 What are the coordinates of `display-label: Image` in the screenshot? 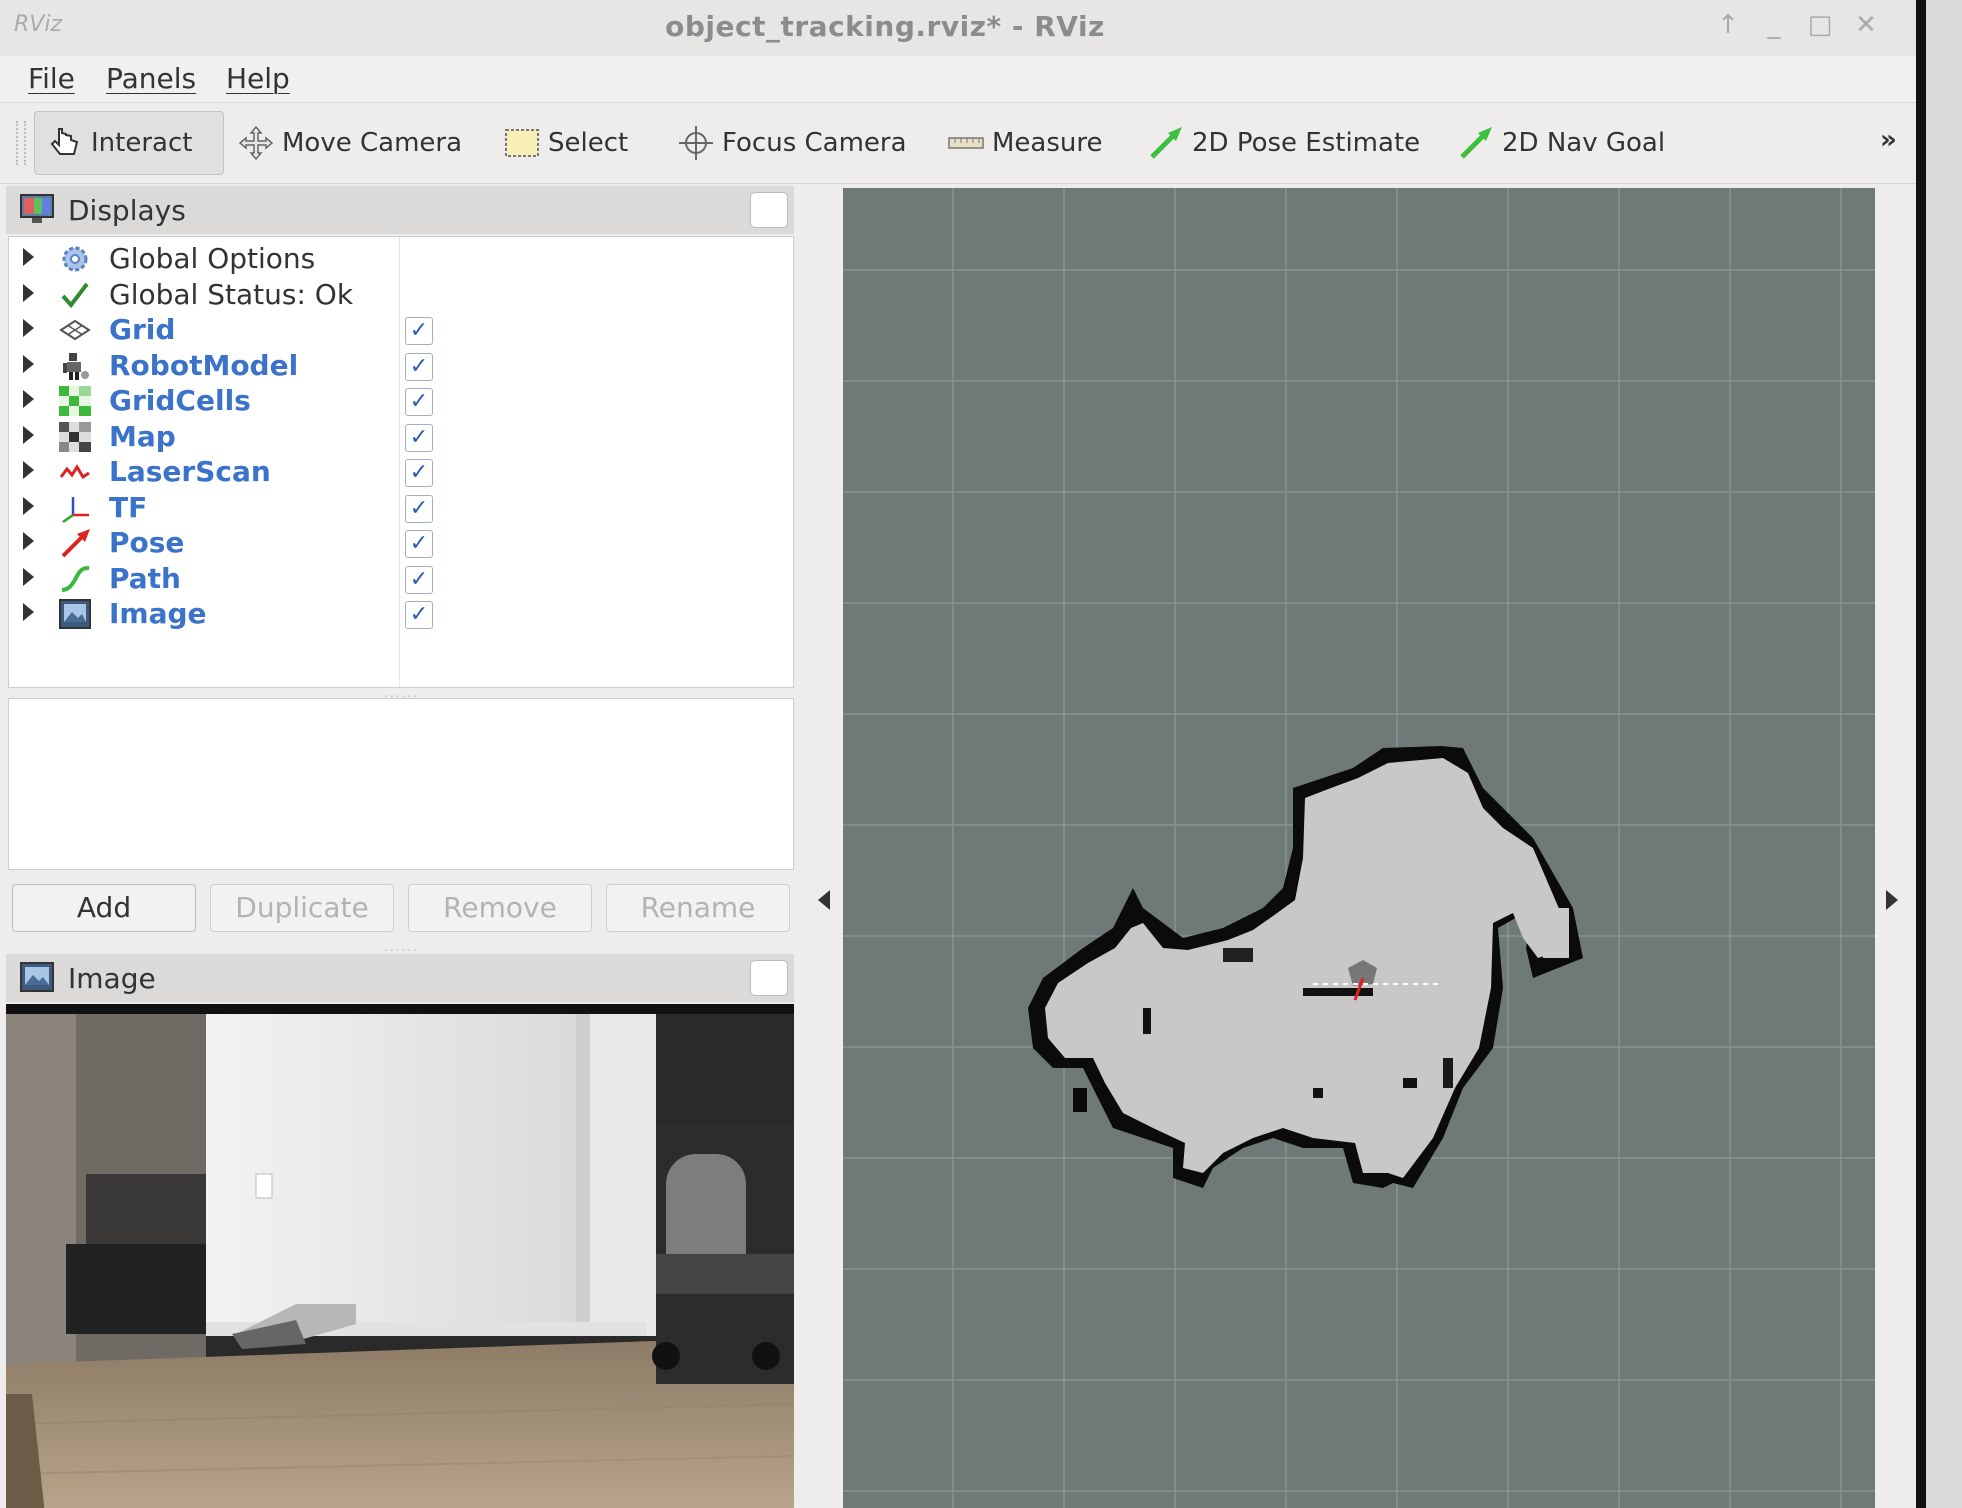 It's located at (158, 613).